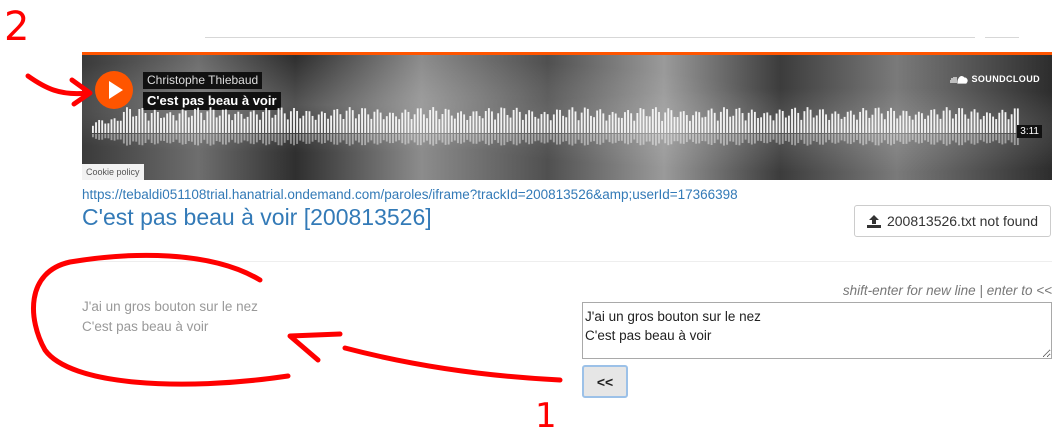 This screenshot has width=1059, height=431. What do you see at coordinates (113, 172) in the screenshot?
I see `cookie-policy-link: Cookie policy` at bounding box center [113, 172].